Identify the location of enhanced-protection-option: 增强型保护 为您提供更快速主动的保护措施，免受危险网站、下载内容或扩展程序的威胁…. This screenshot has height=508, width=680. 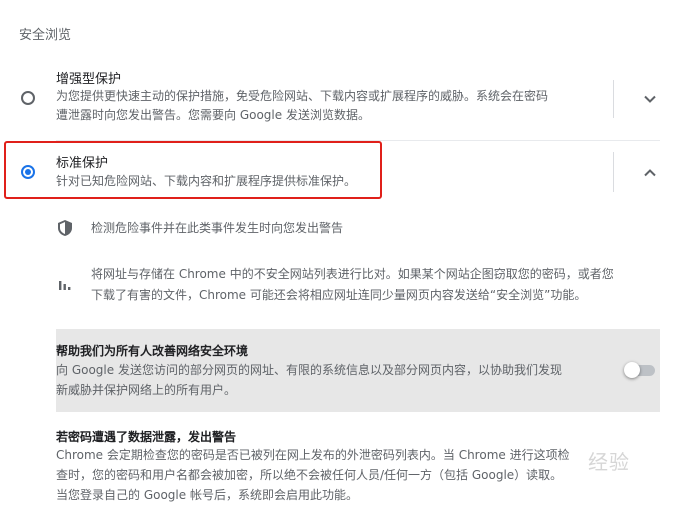
(340, 99).